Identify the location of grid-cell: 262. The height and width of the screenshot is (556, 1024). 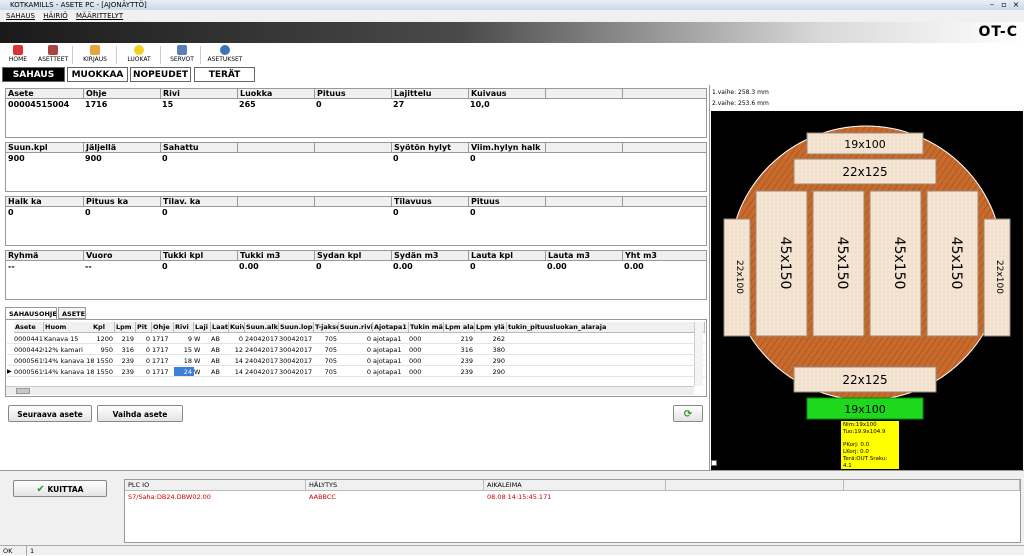
(491, 339).